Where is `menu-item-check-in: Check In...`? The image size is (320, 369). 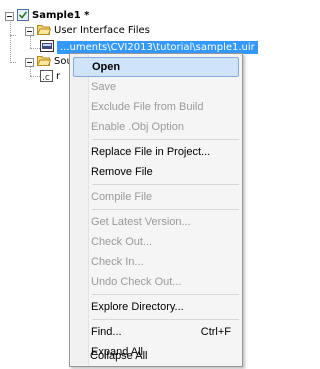
menu-item-check-in: Check In... is located at coordinates (156, 262).